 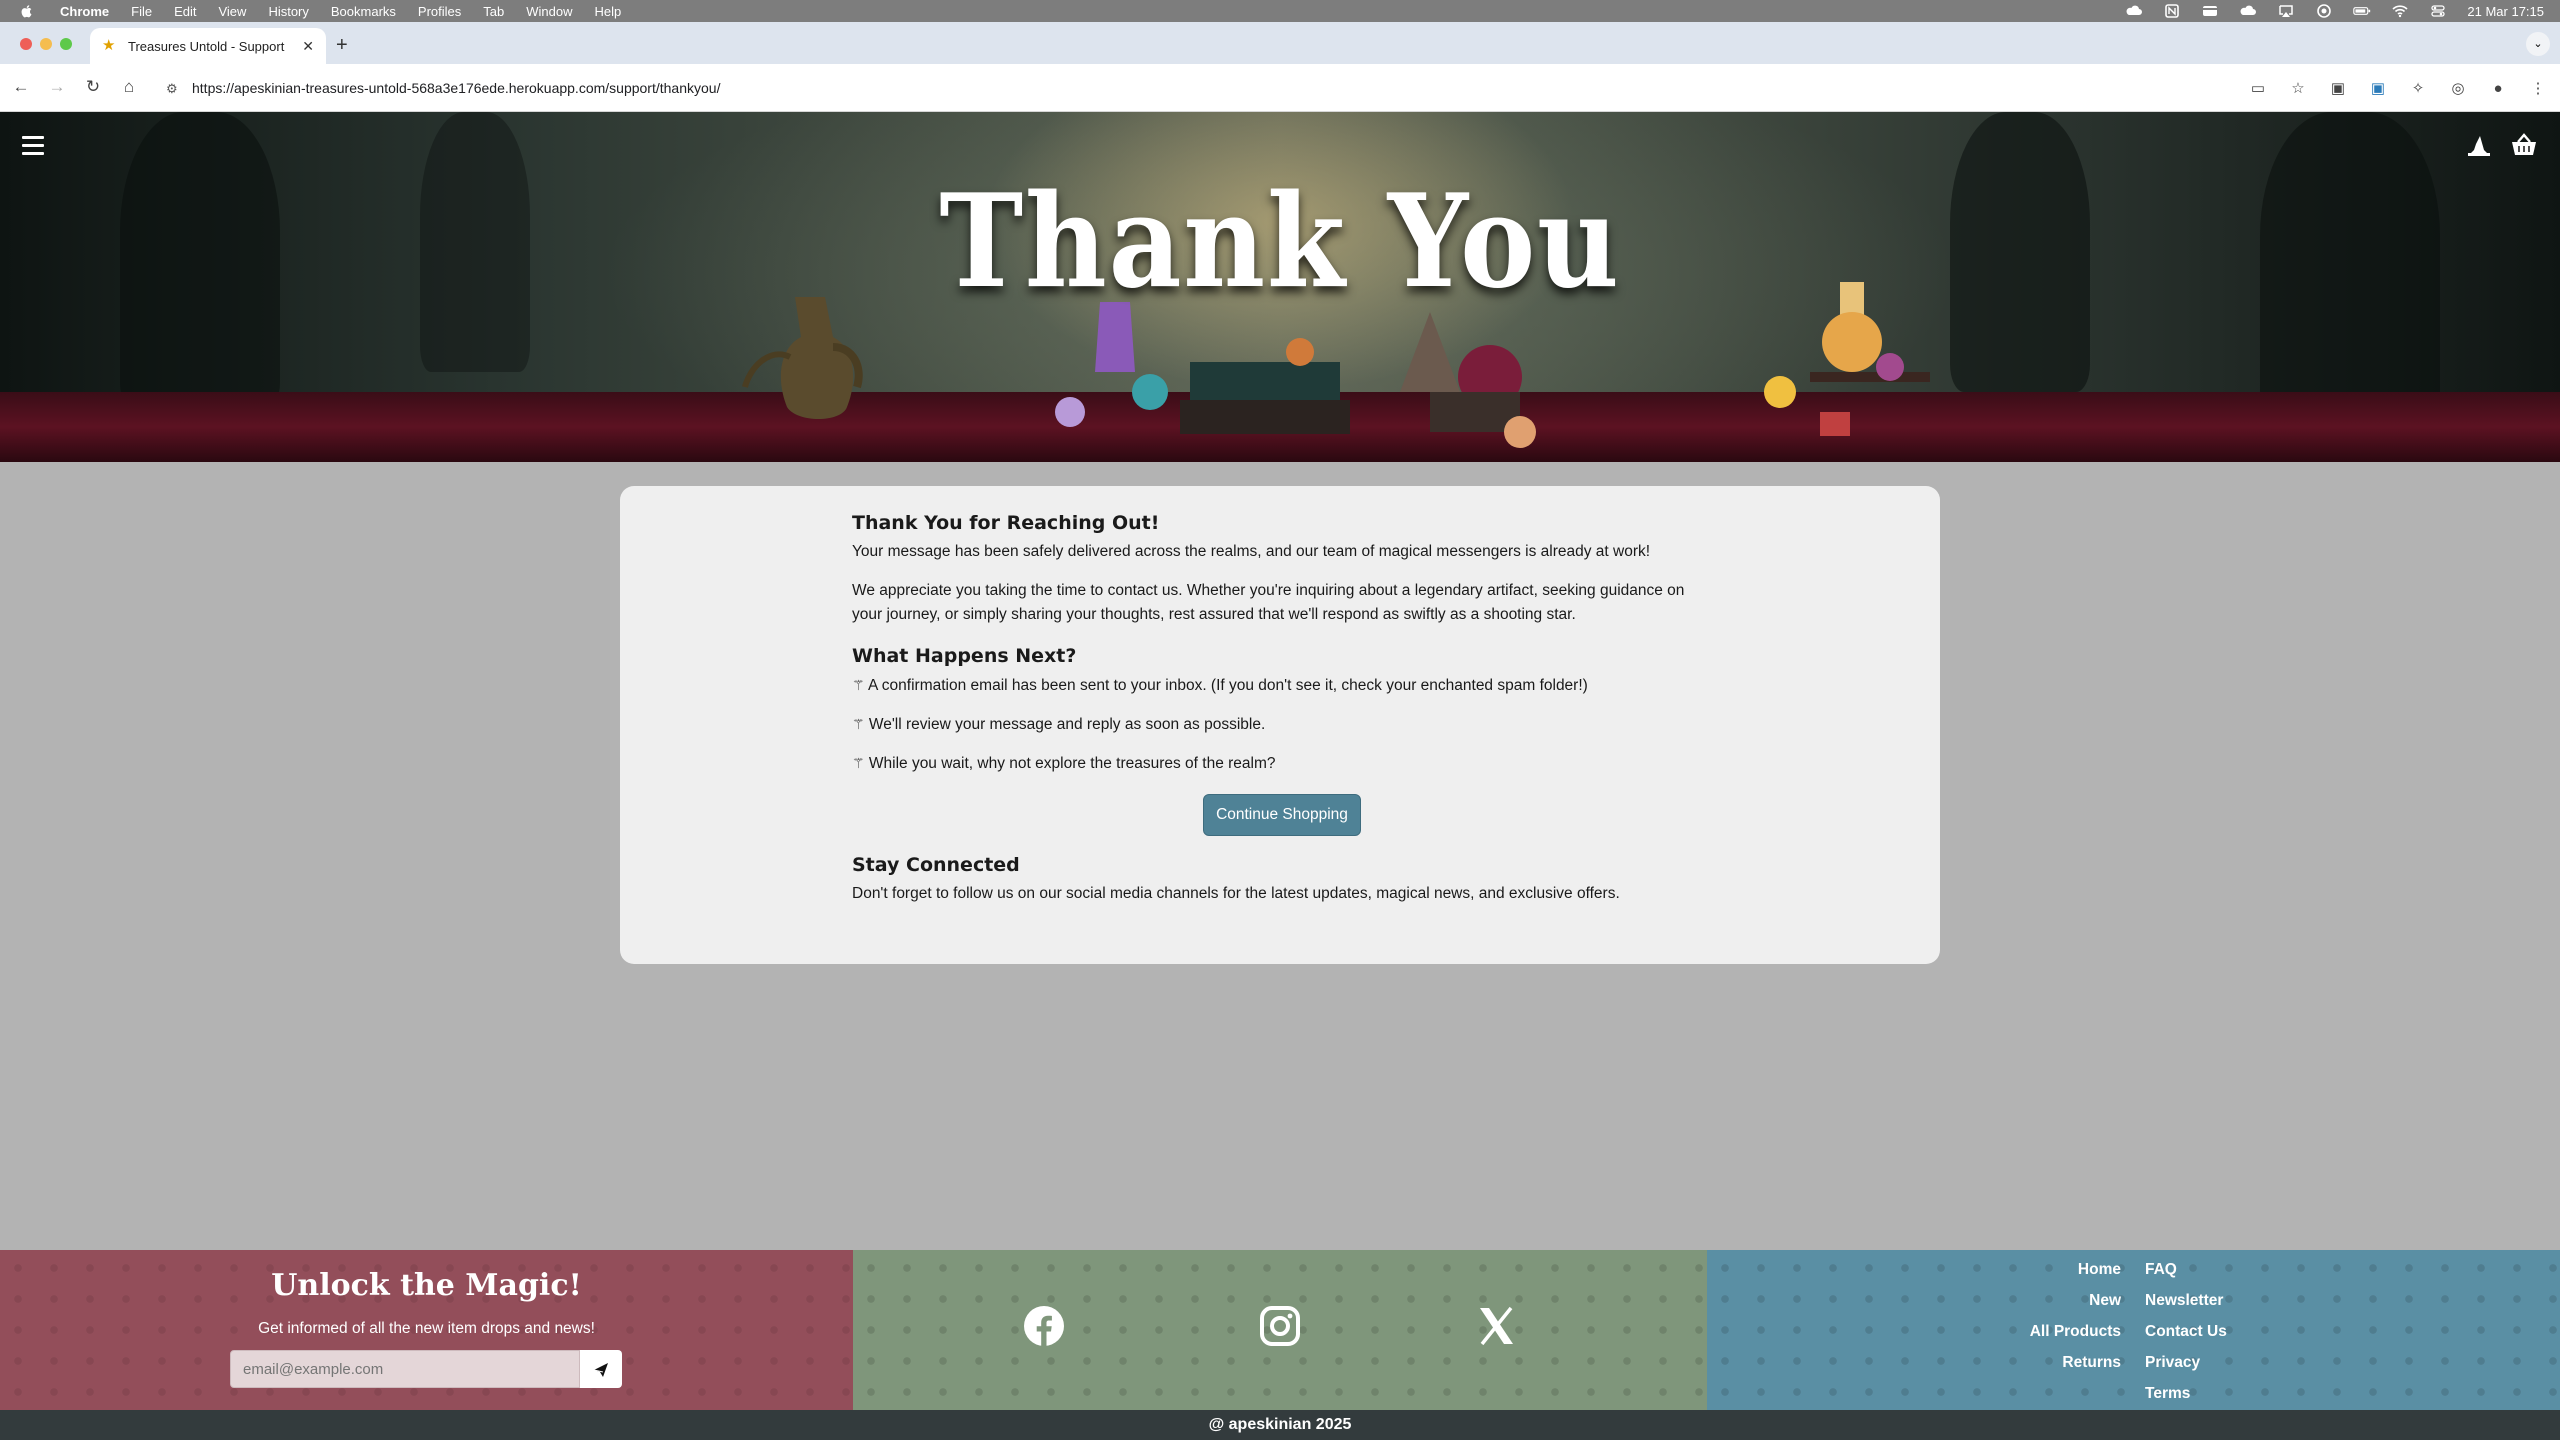 What do you see at coordinates (2134, 11) in the screenshot?
I see `cloud-icon` at bounding box center [2134, 11].